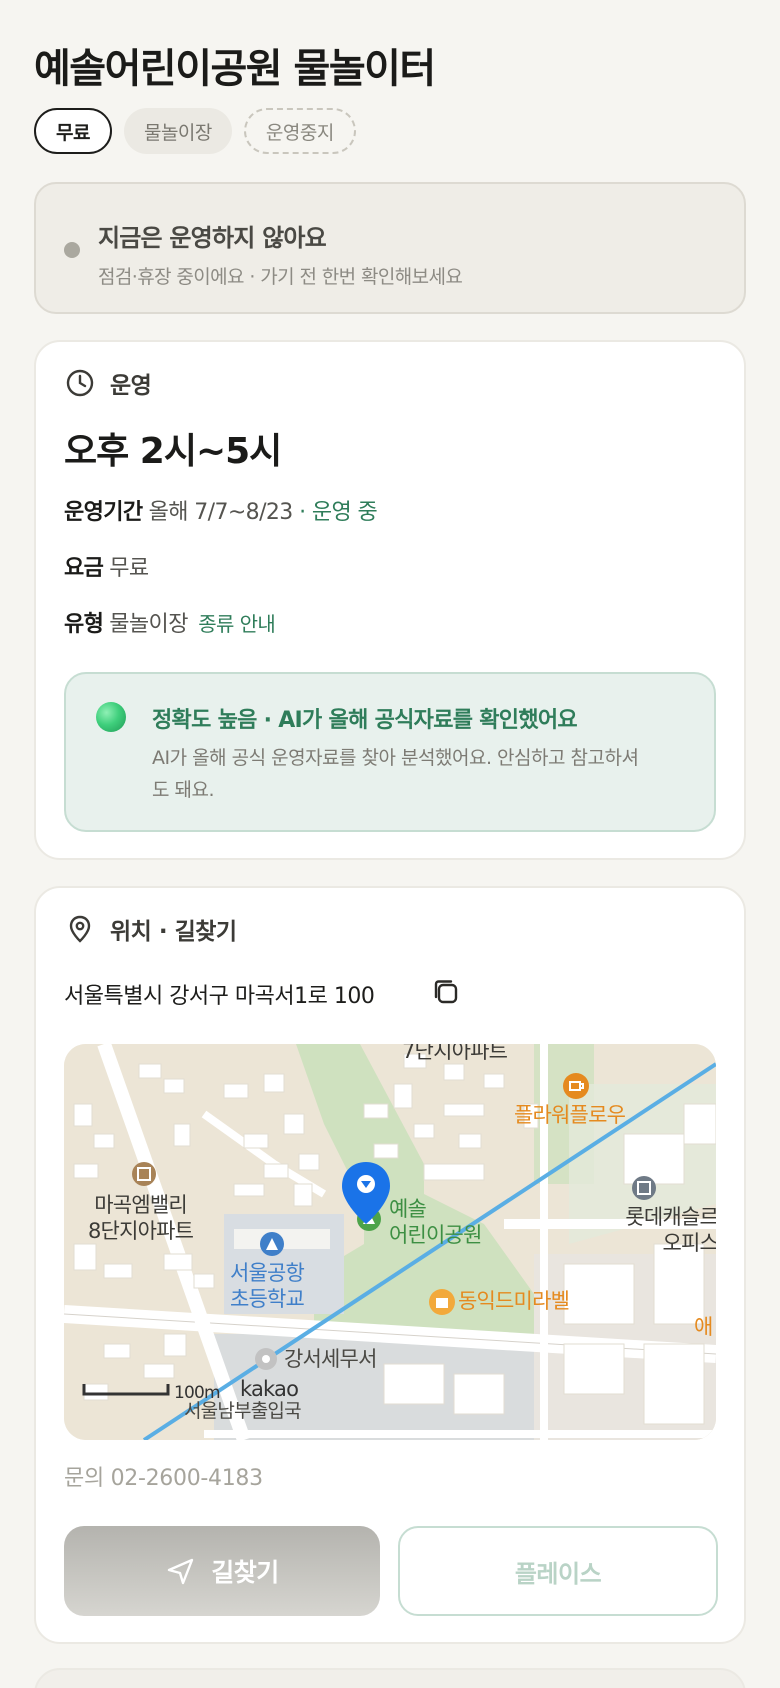 This screenshot has height=1688, width=780. I want to click on map-label-cafe: 플라워플로우, so click(570, 1115).